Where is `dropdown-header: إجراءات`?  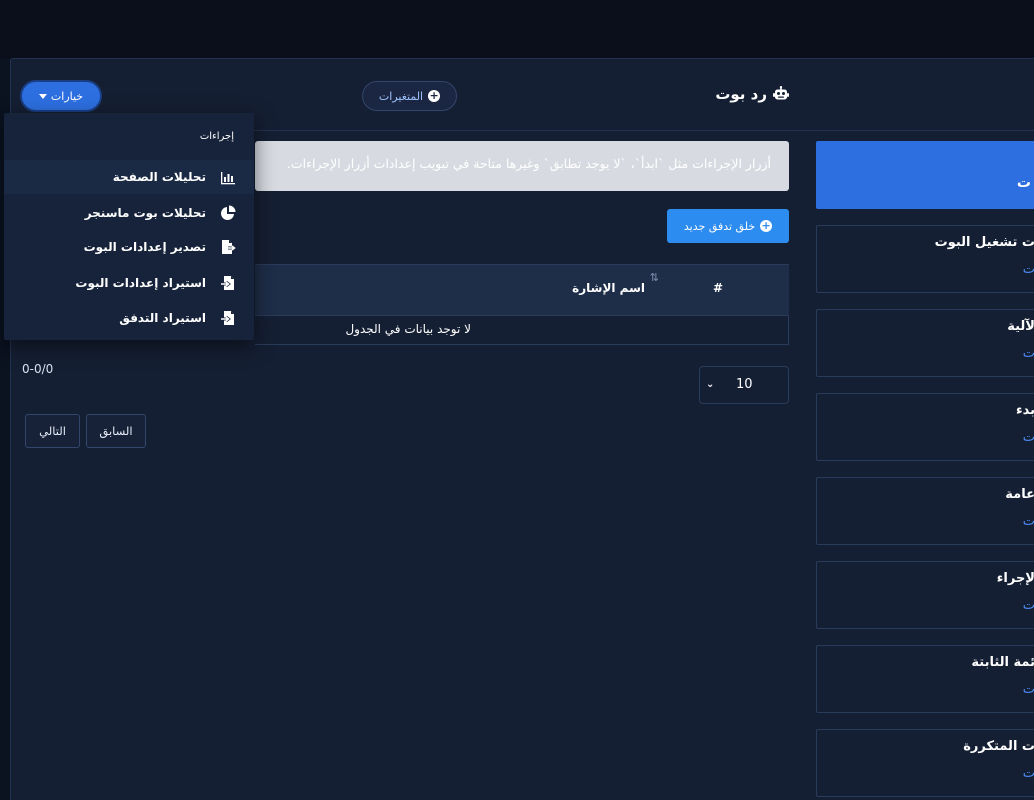 dropdown-header: إجراءات is located at coordinates (216, 136).